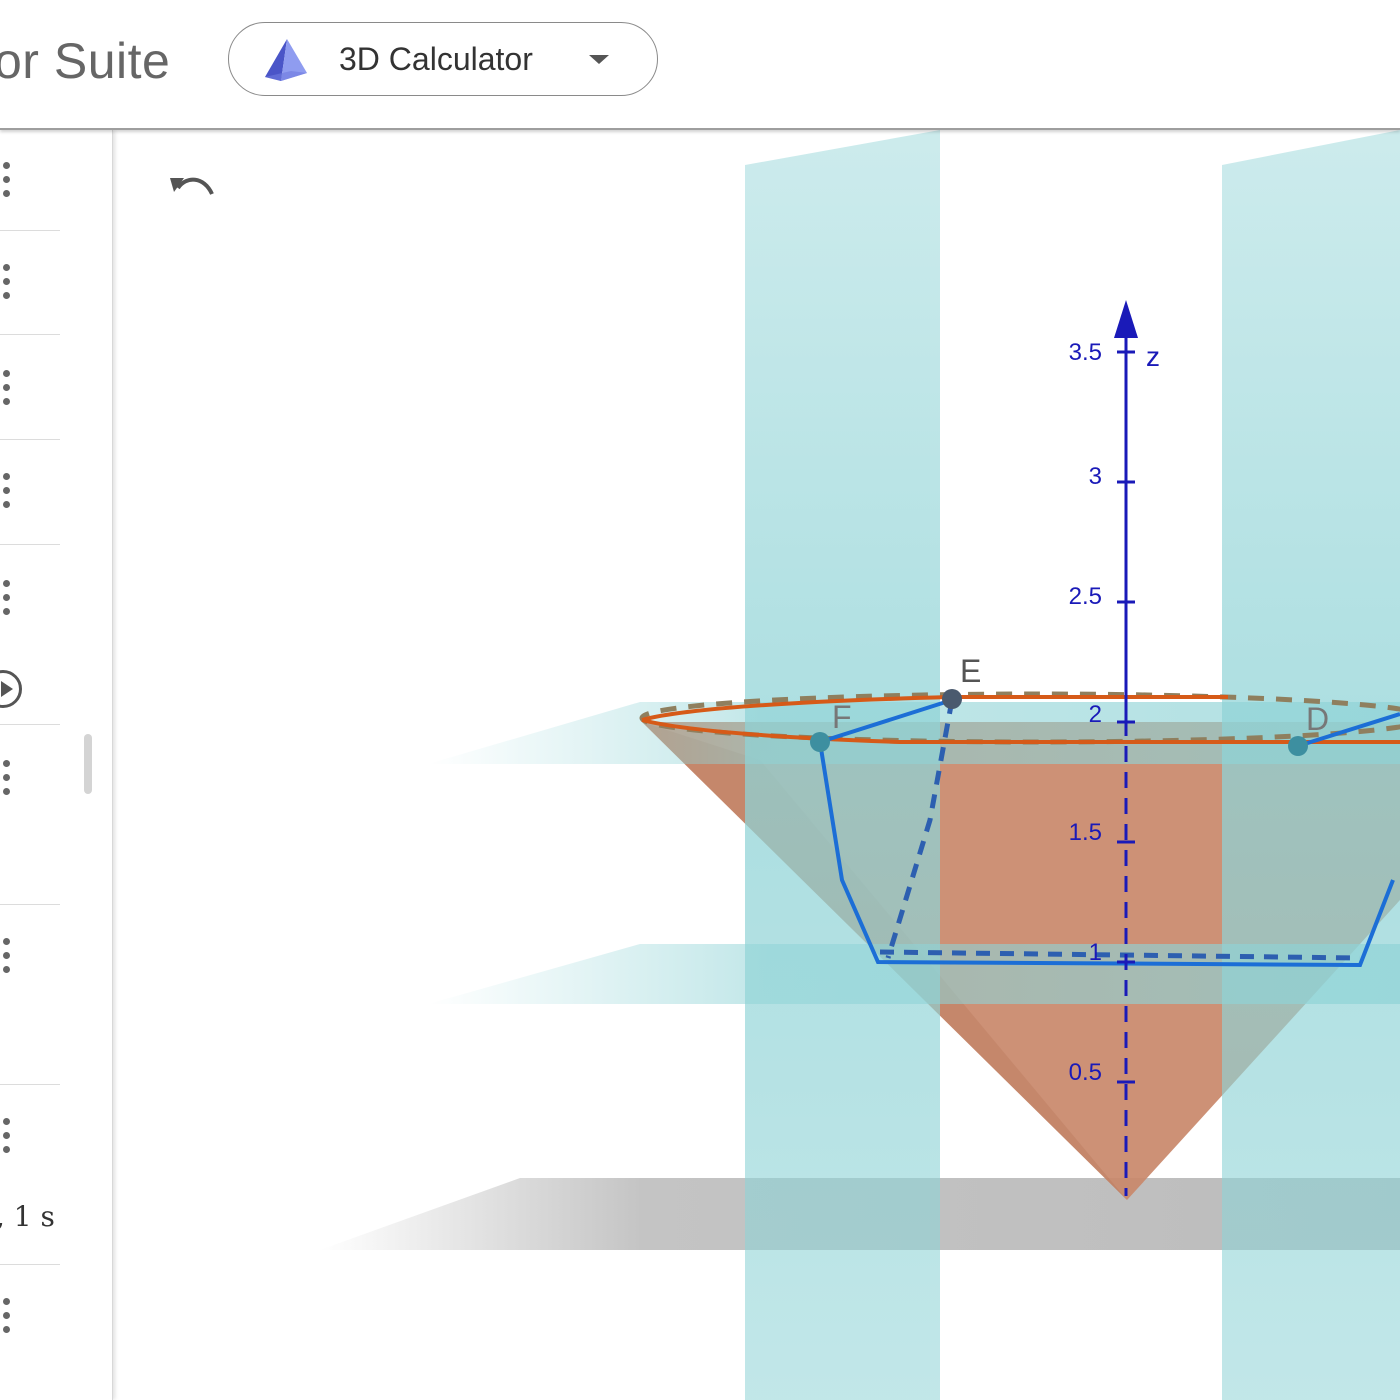  I want to click on undo-icon, so click(193, 190).